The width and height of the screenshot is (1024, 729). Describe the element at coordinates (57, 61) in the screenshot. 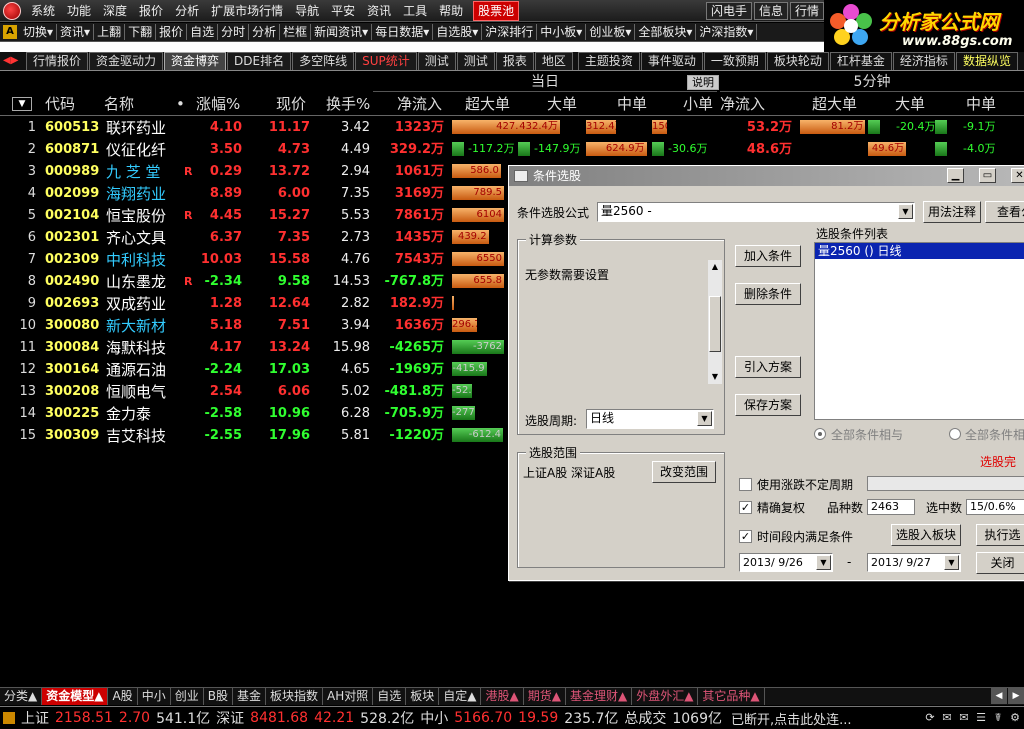

I see `tab-quote: 行情报价` at that location.